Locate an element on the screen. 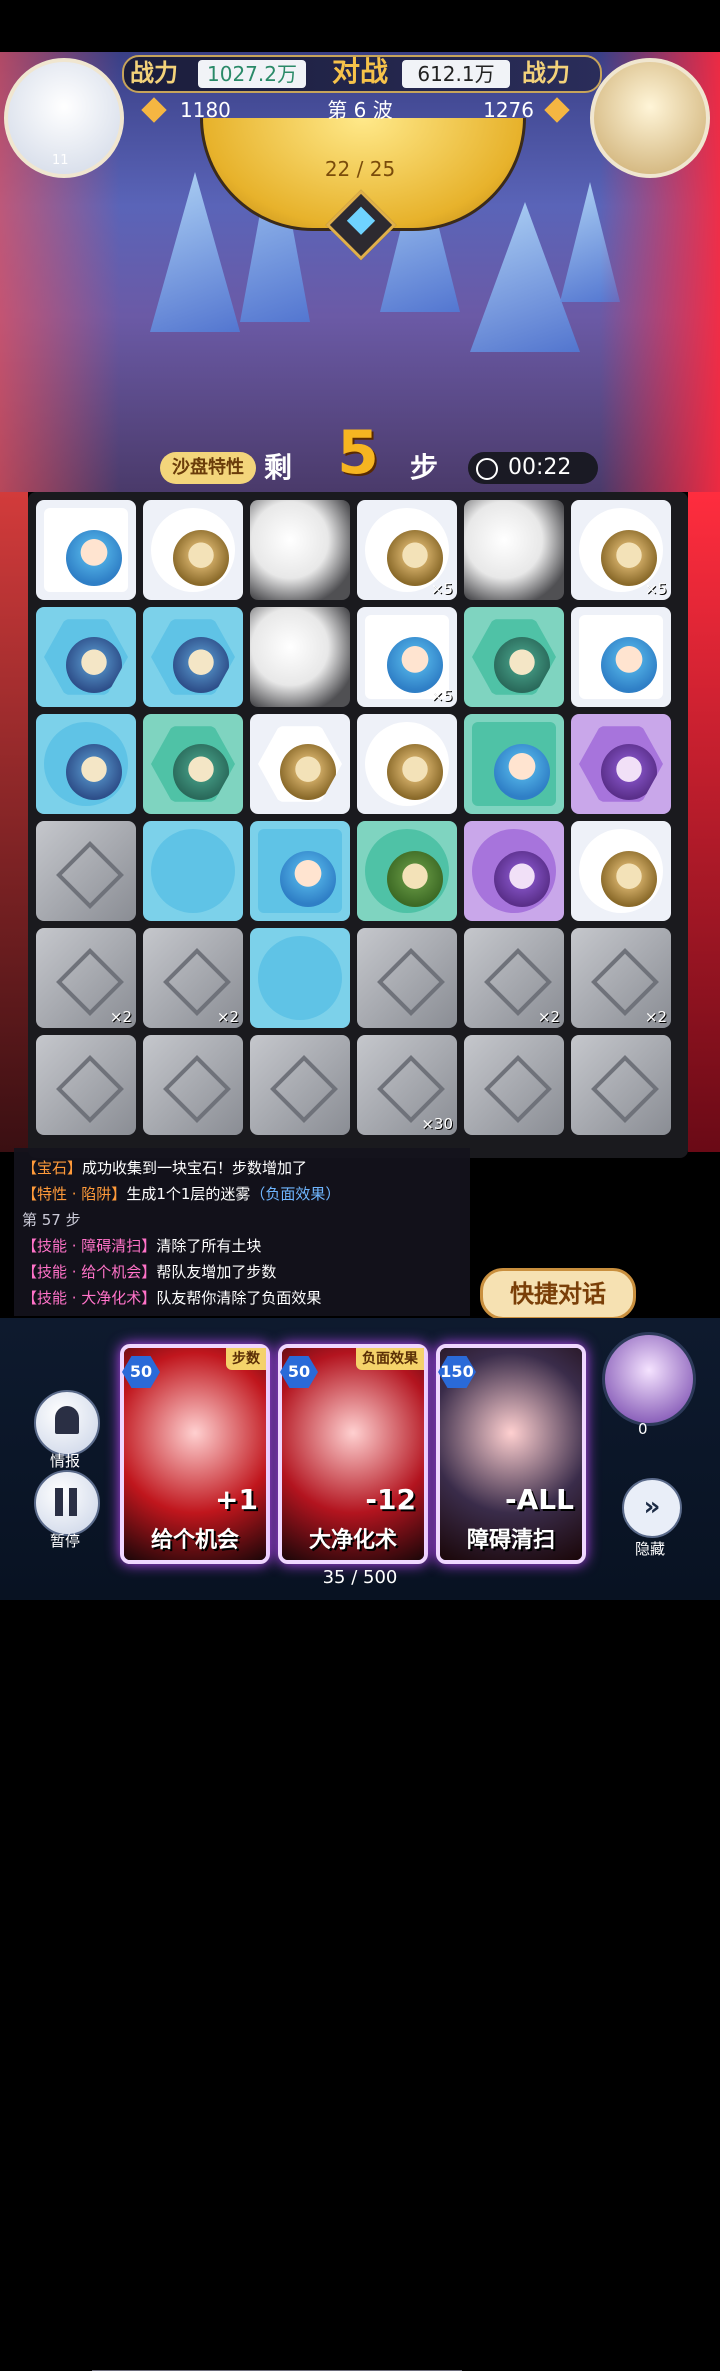 This screenshot has width=720, height=2371. quick-chat-button: 快捷对话 is located at coordinates (558, 1294).